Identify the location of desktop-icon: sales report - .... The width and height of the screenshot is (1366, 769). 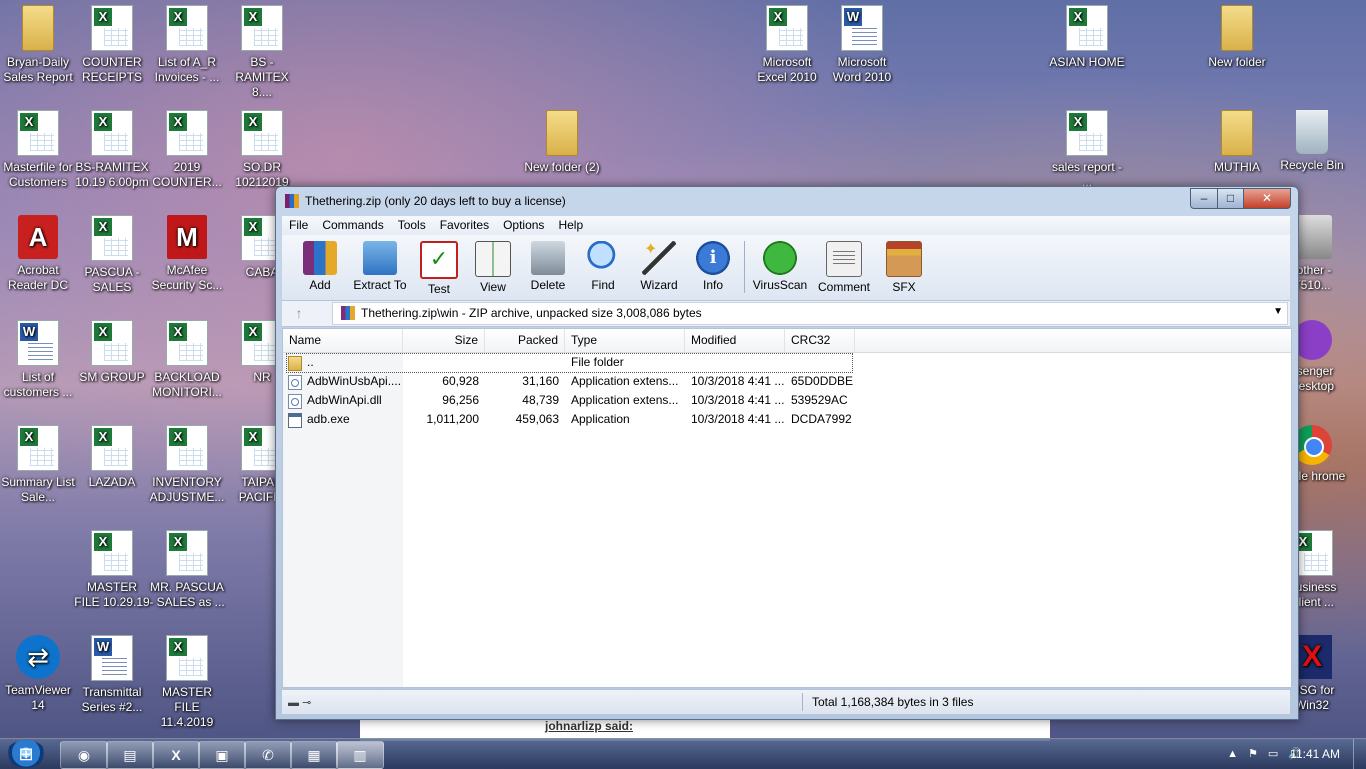
(1087, 150).